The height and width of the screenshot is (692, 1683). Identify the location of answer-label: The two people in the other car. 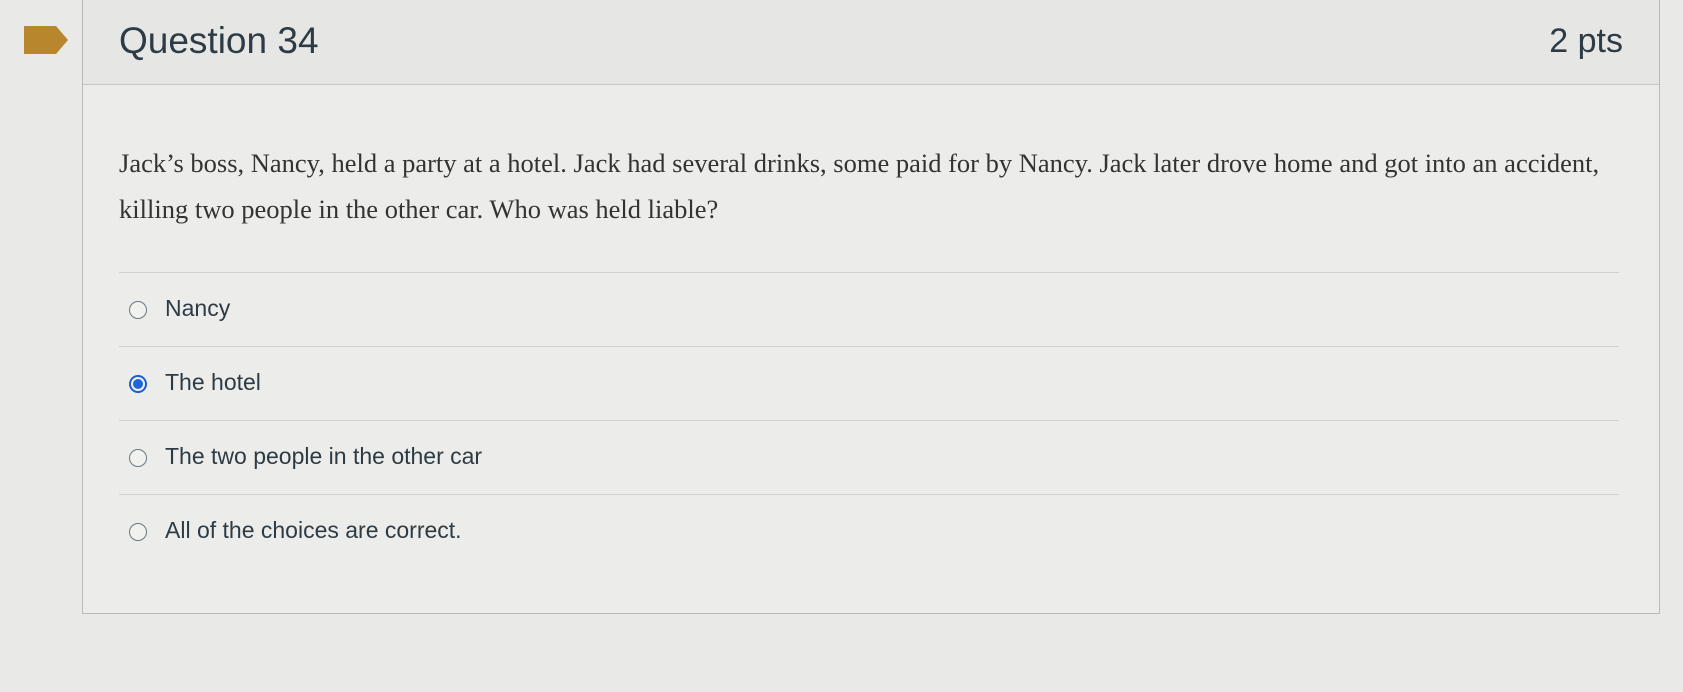
(323, 456).